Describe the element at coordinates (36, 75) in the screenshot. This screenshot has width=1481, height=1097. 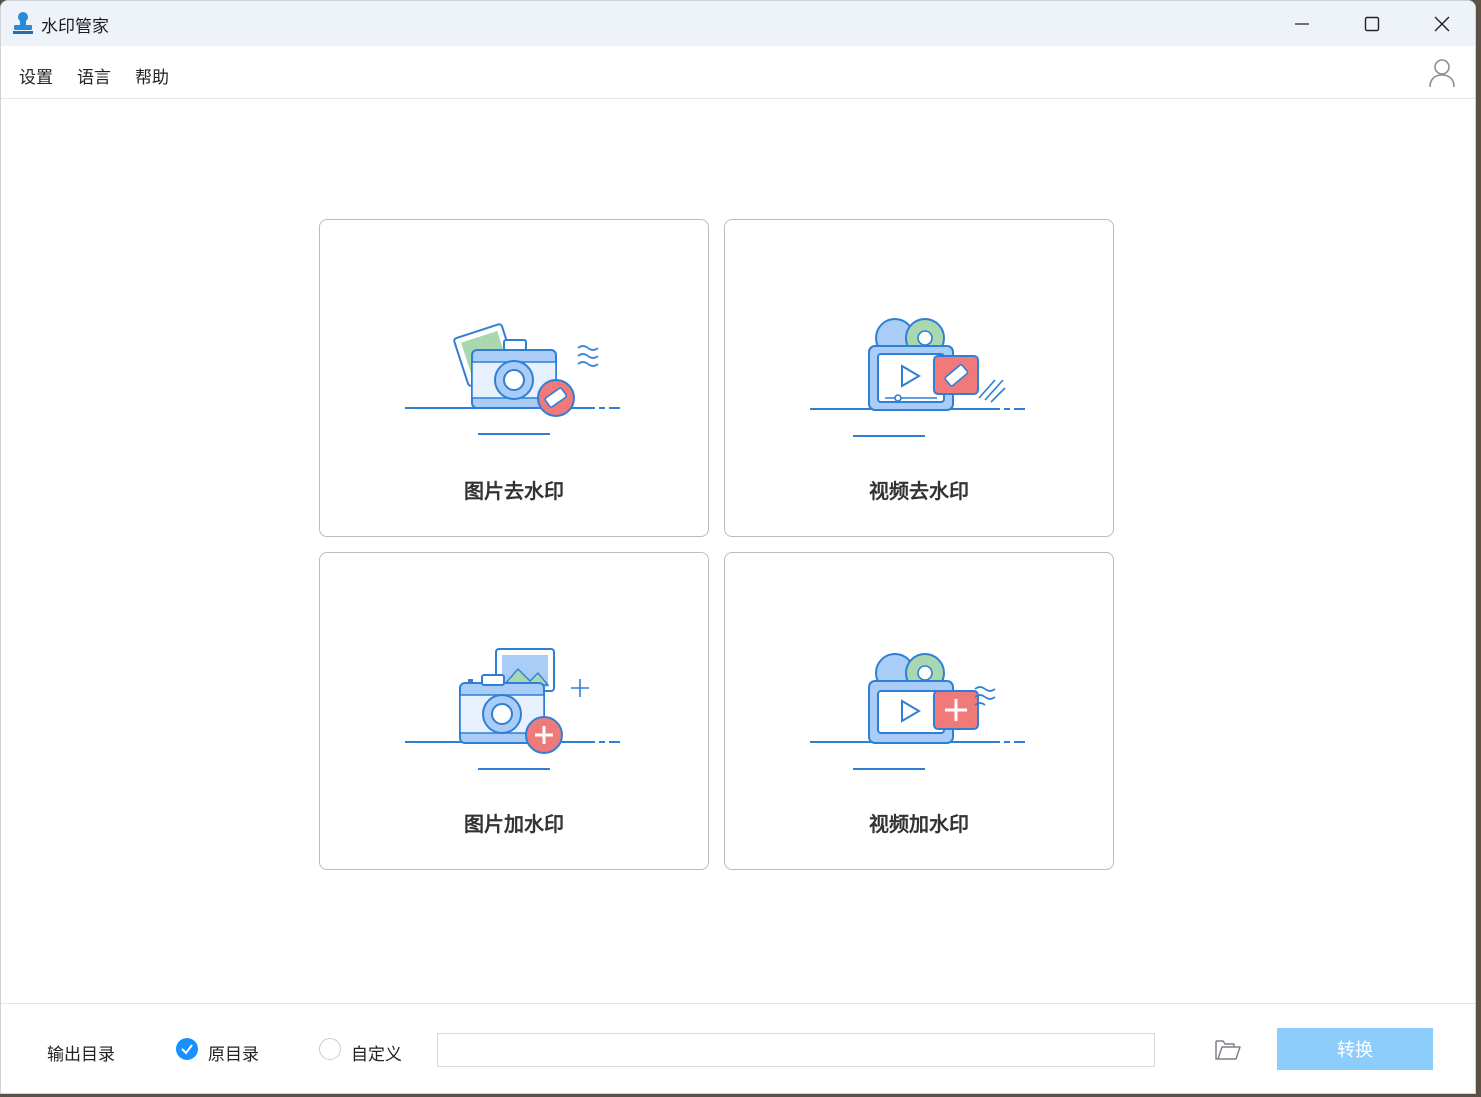
I see `menu-settings: 设置` at that location.